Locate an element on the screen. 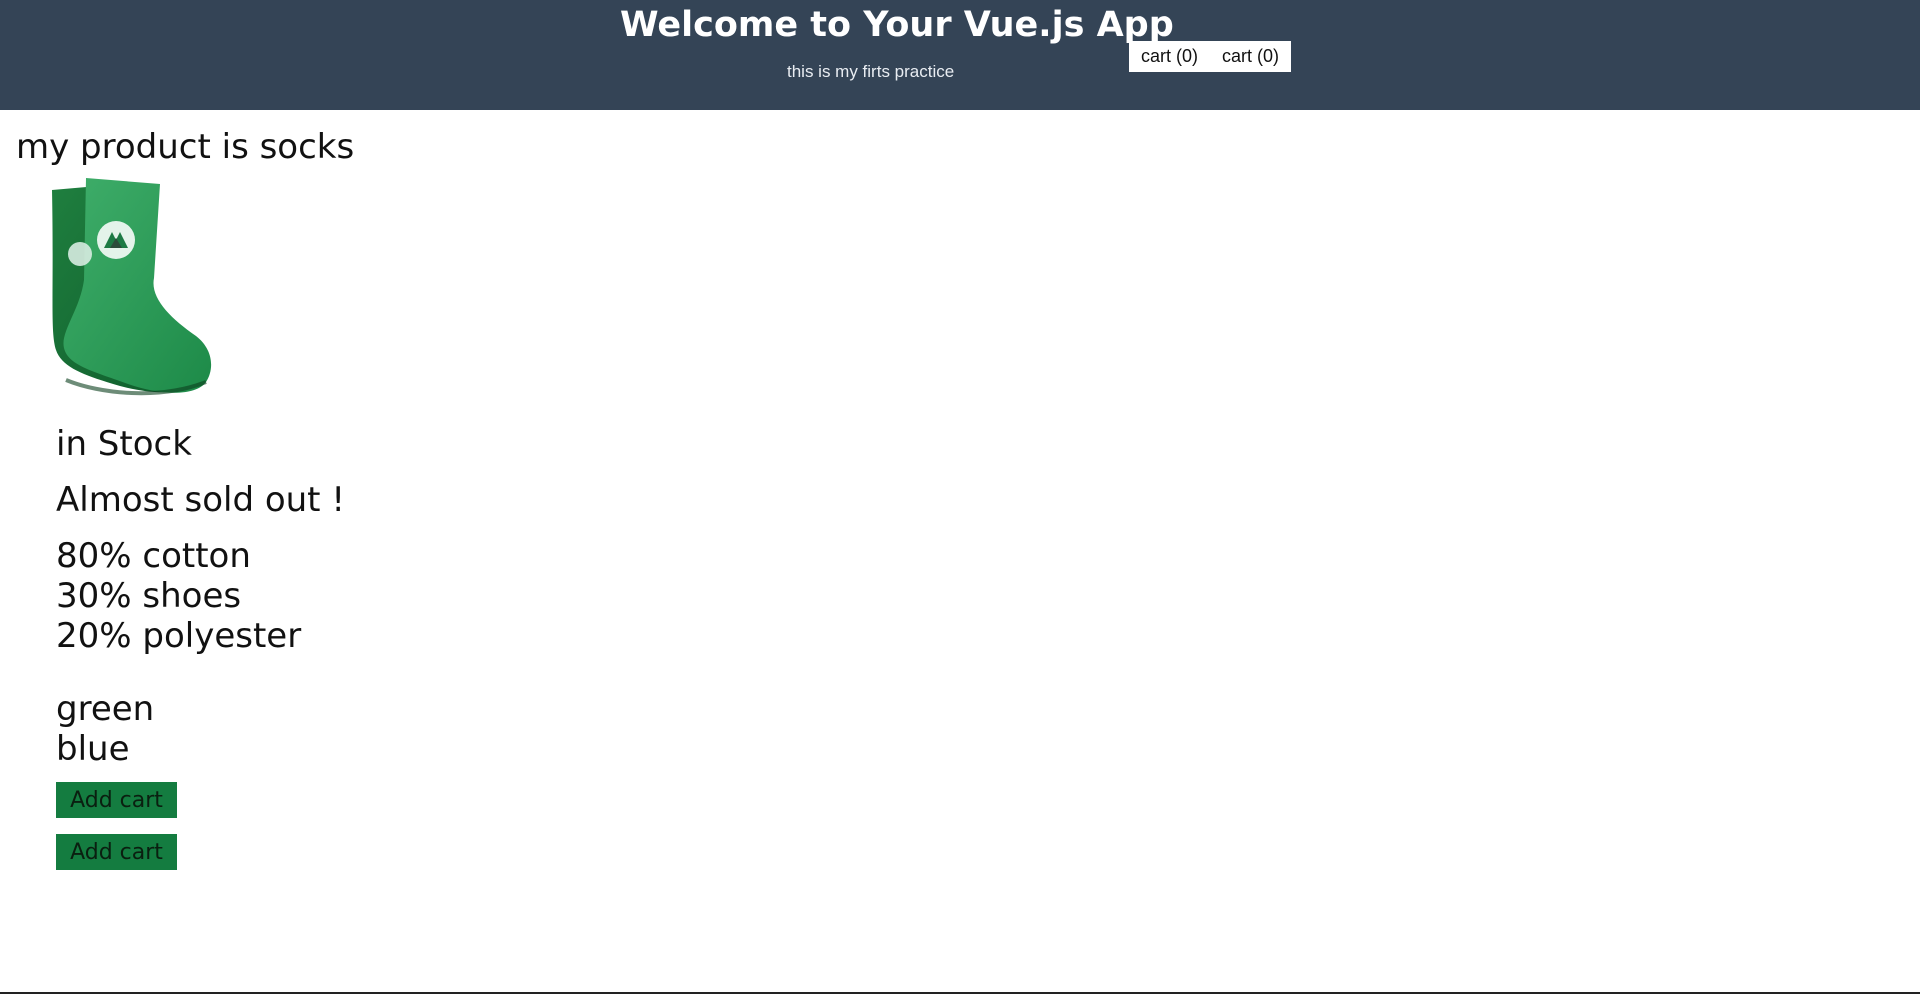 The height and width of the screenshot is (995, 1920). app-subtitle: this is my firts practice is located at coordinates (871, 71).